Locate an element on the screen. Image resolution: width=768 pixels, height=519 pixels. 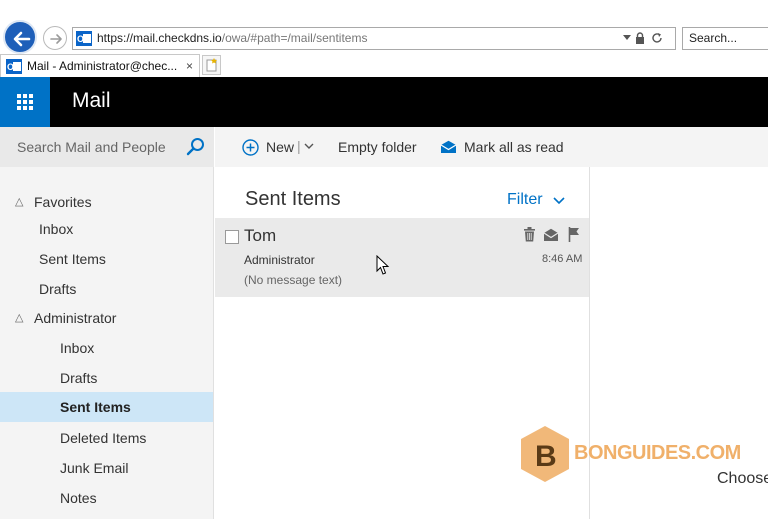
dropdown-icon is located at coordinates (627, 38).